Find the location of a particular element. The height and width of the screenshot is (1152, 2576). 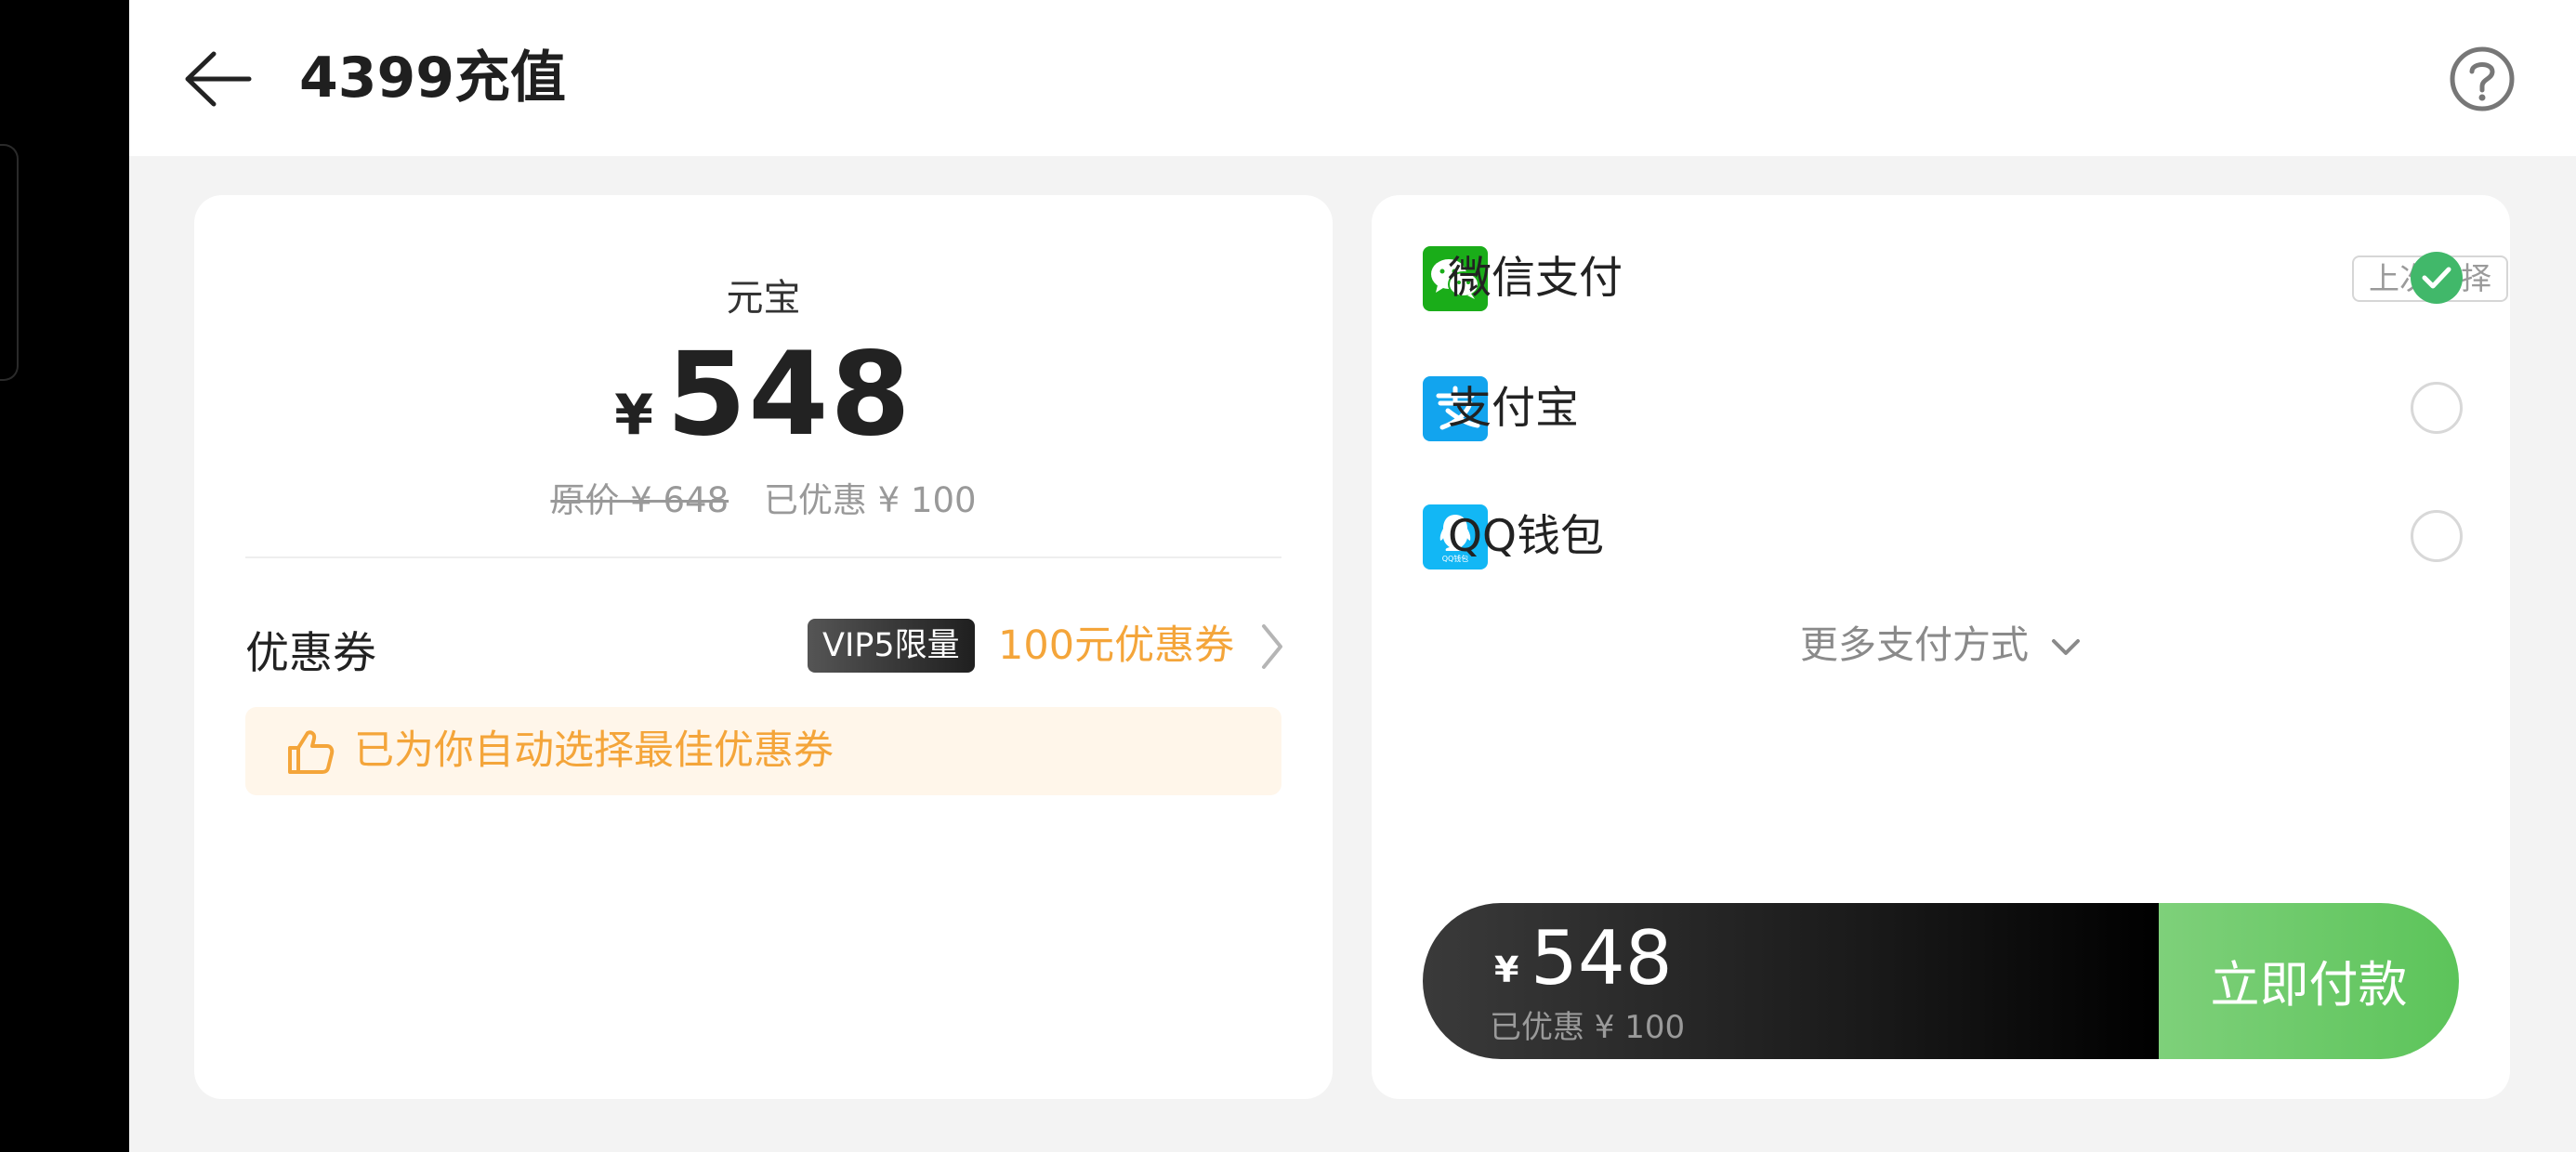

arrow-left-icon is located at coordinates (218, 79).